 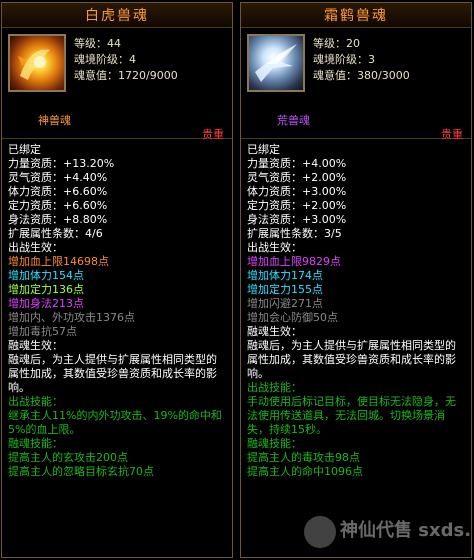 I want to click on item-title: 霜鹤兽魂, so click(x=356, y=16).